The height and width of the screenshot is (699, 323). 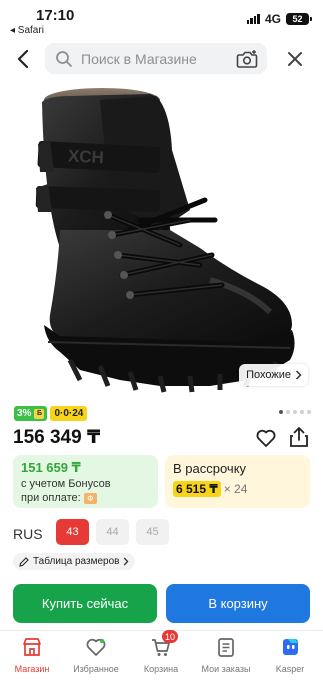 I want to click on installment-title: В рассрочку, so click(x=210, y=468).